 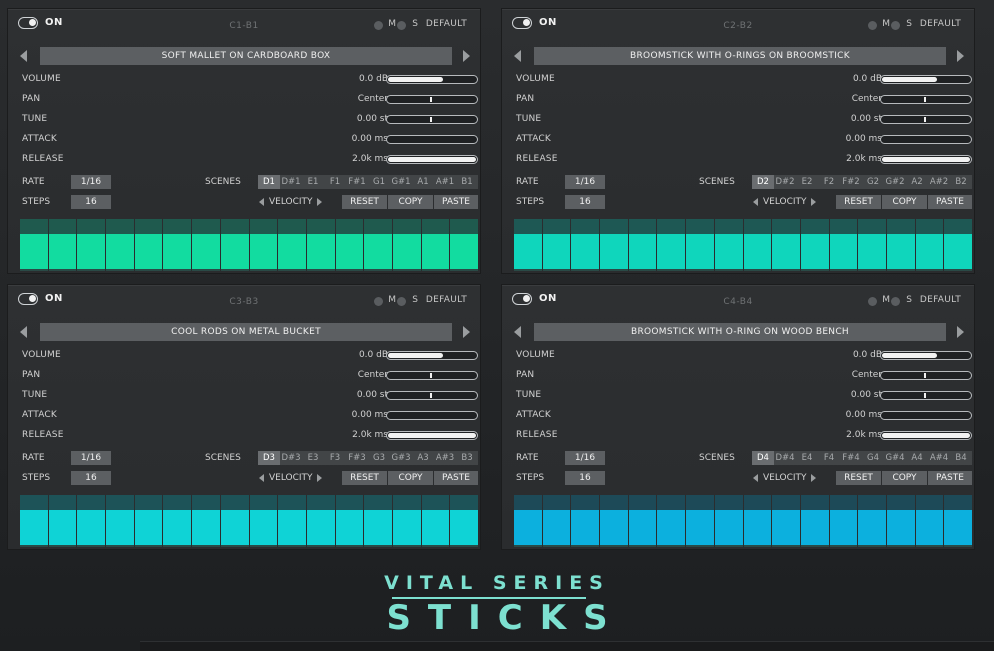 What do you see at coordinates (357, 458) in the screenshot?
I see `scene-button: F#3` at bounding box center [357, 458].